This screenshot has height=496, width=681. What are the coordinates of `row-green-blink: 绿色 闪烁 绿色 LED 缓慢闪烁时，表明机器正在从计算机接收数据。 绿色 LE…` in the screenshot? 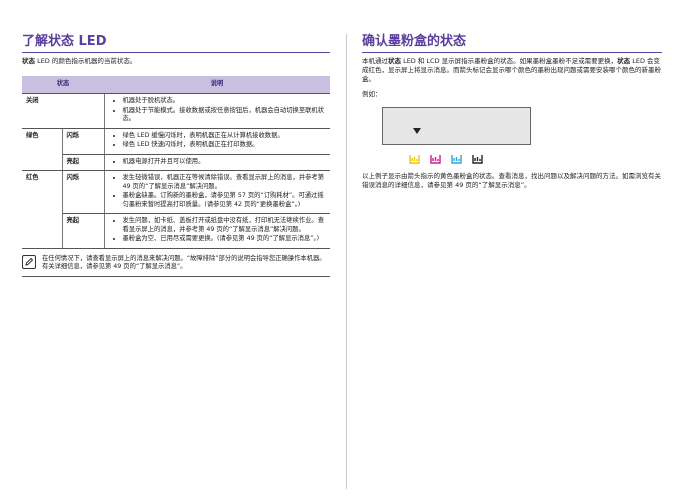 It's located at (176, 141).